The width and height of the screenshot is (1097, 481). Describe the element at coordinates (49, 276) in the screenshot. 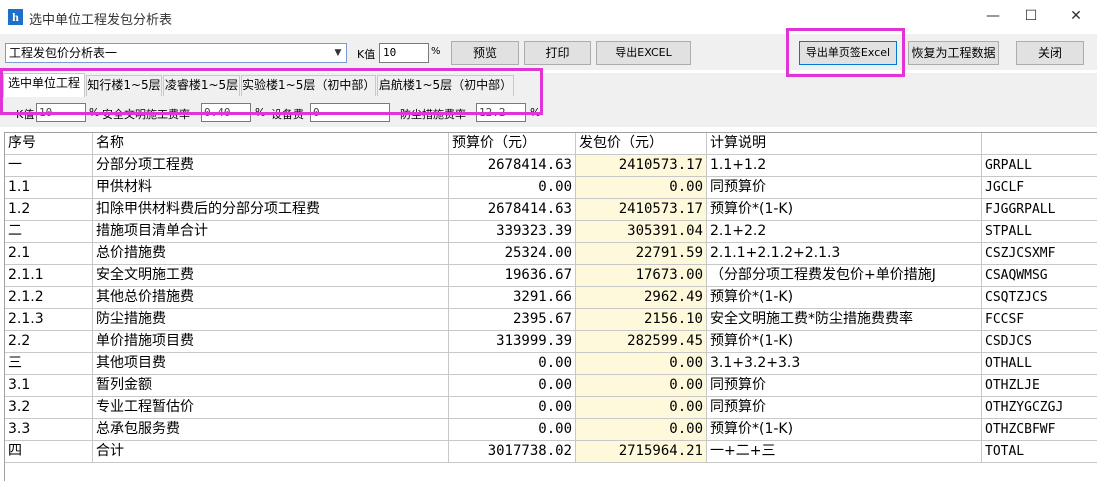

I see `row-index: 2.1.1` at that location.